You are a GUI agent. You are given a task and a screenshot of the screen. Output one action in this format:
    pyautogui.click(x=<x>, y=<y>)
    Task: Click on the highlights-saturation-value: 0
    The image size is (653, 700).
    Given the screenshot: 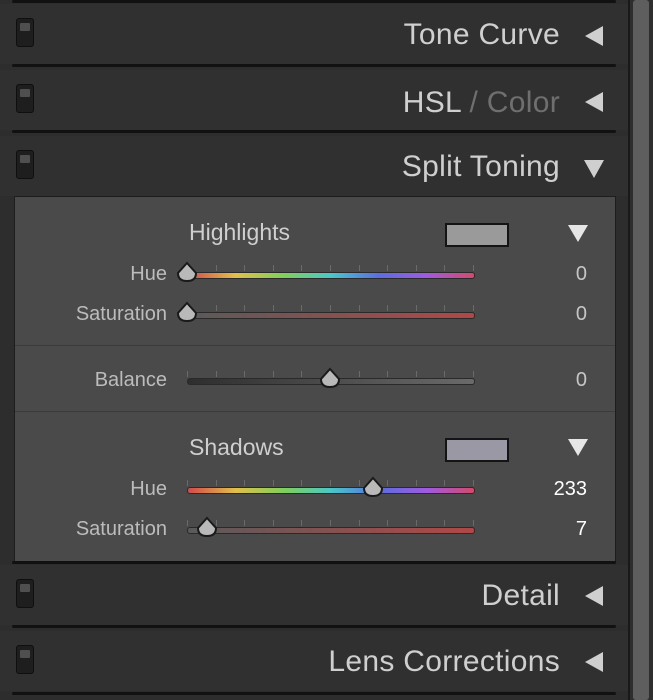 What is the action you would take?
    pyautogui.click(x=581, y=314)
    